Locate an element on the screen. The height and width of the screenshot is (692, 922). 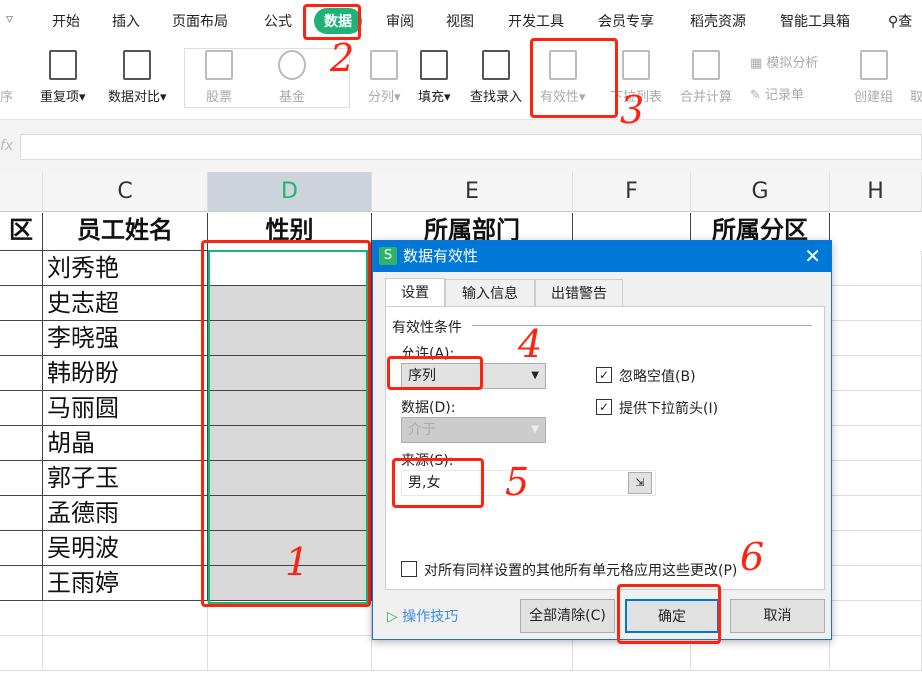
fill-icon is located at coordinates (434, 65).